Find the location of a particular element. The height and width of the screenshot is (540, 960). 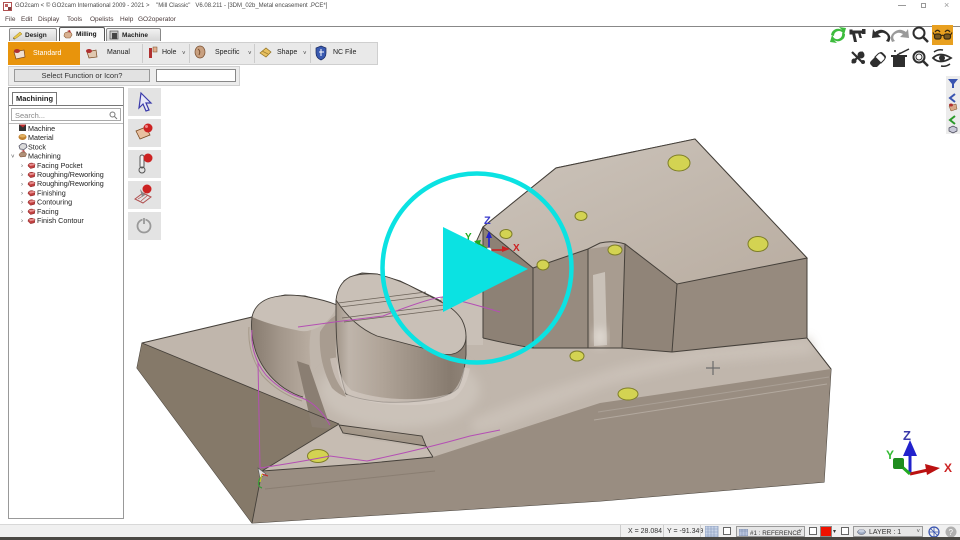

svg-text: Y is located at coordinates (890, 455).